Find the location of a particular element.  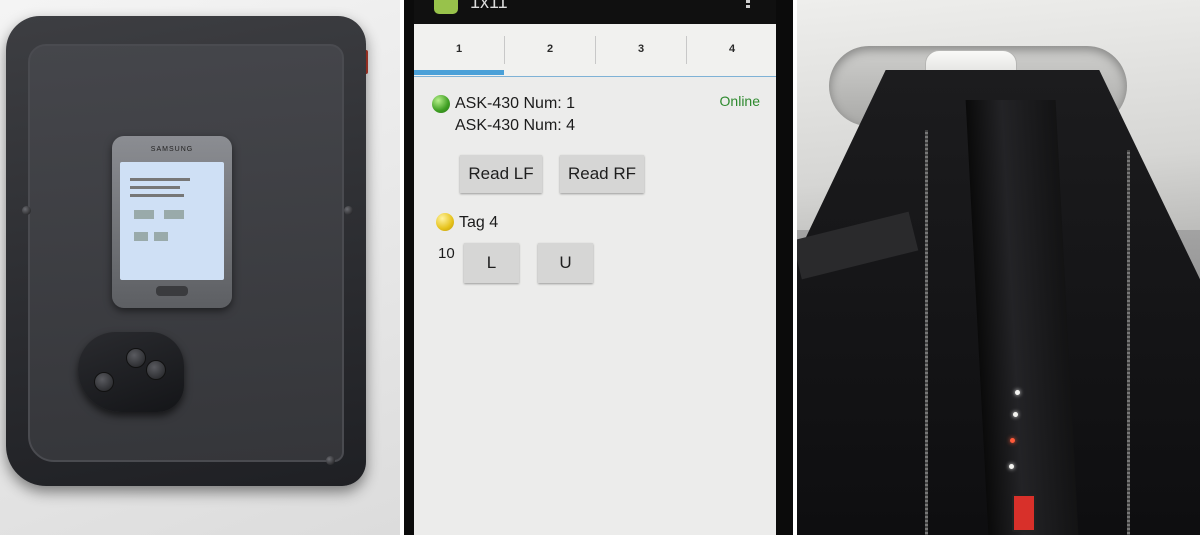

tag-label: Tag 4 is located at coordinates (479, 222).